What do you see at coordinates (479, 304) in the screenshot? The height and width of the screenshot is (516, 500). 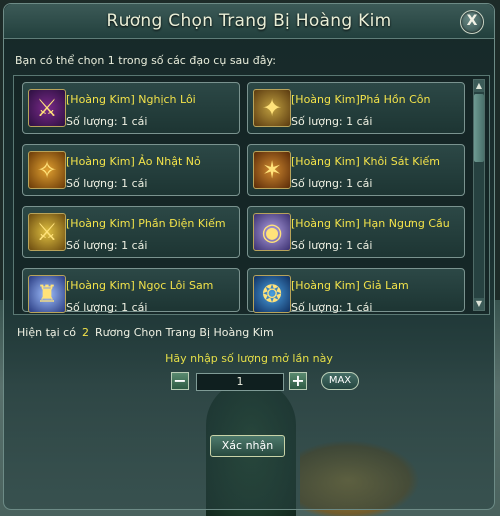 I see `scroll-down-arrow-icon: ▼` at bounding box center [479, 304].